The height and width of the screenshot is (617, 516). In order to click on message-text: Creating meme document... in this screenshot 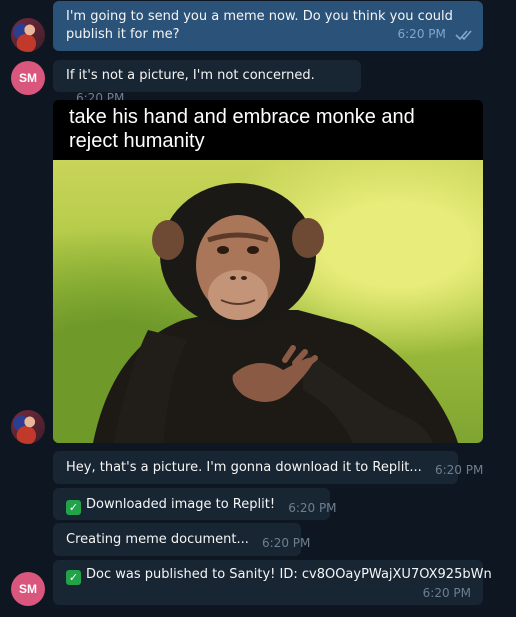, I will do `click(157, 539)`.